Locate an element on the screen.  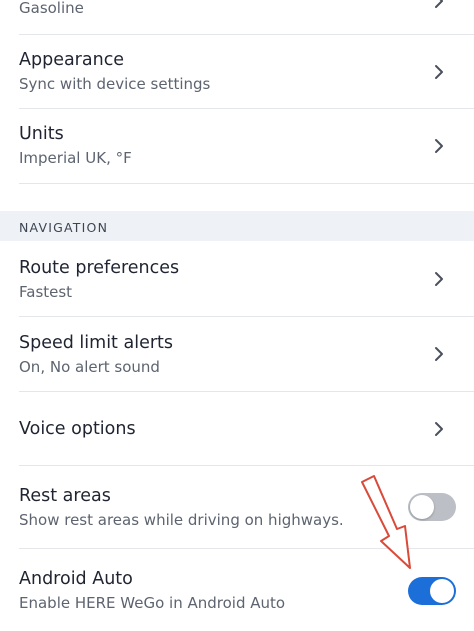
android-auto-title: Android Auto is located at coordinates (76, 579).